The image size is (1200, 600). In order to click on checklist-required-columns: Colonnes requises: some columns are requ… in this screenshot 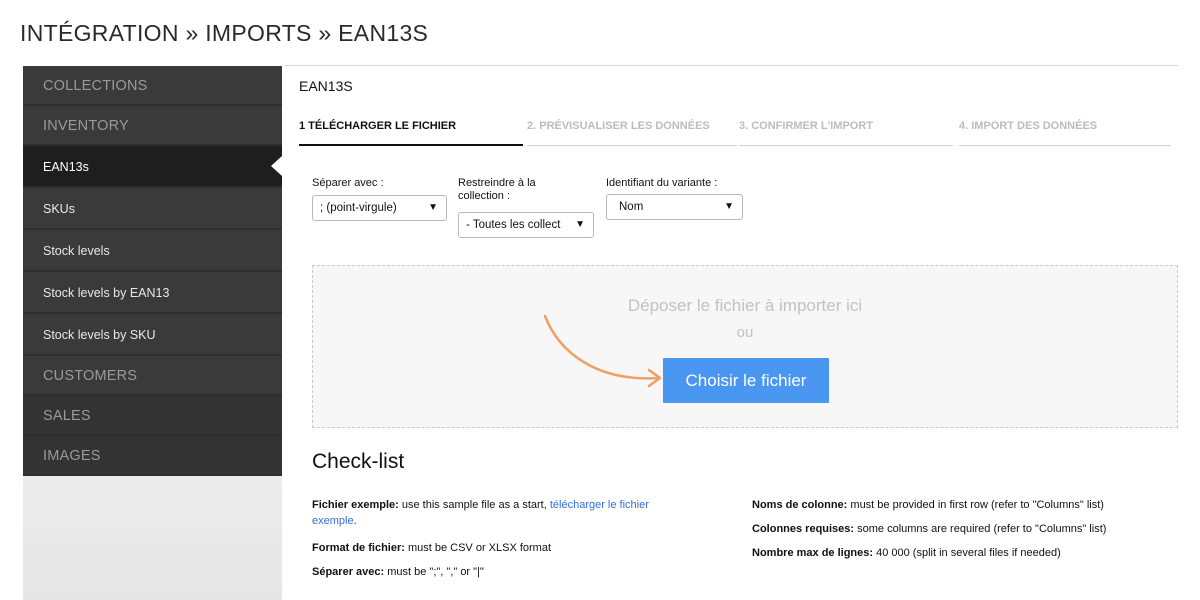, I will do `click(929, 529)`.